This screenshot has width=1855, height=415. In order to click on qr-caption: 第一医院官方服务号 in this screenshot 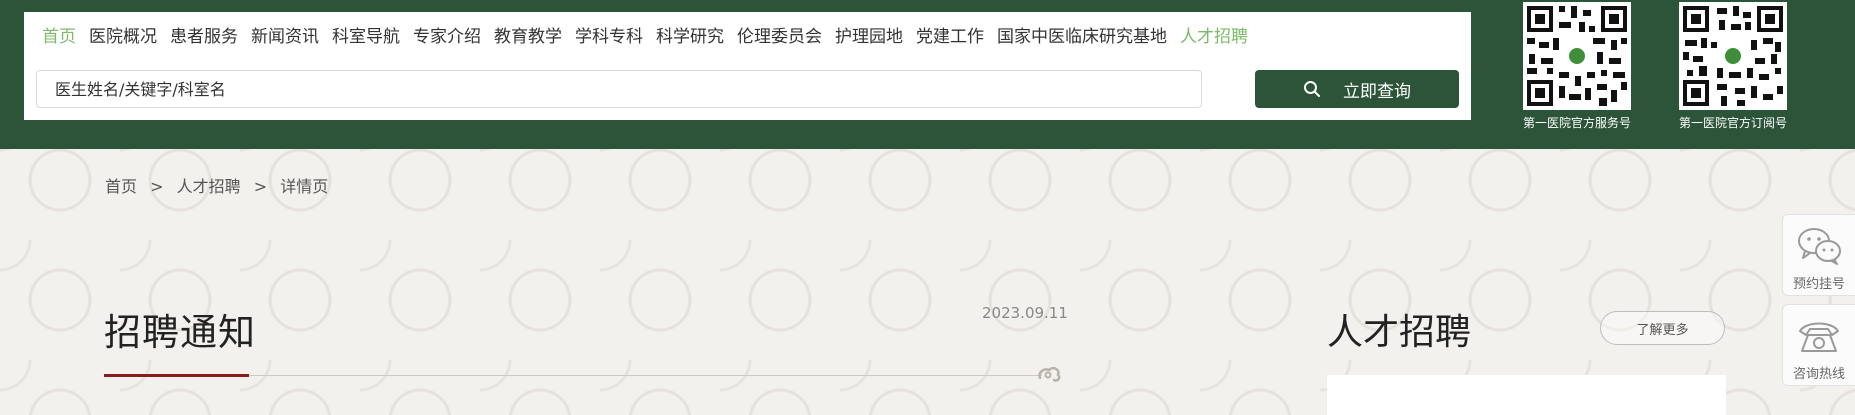, I will do `click(1576, 123)`.